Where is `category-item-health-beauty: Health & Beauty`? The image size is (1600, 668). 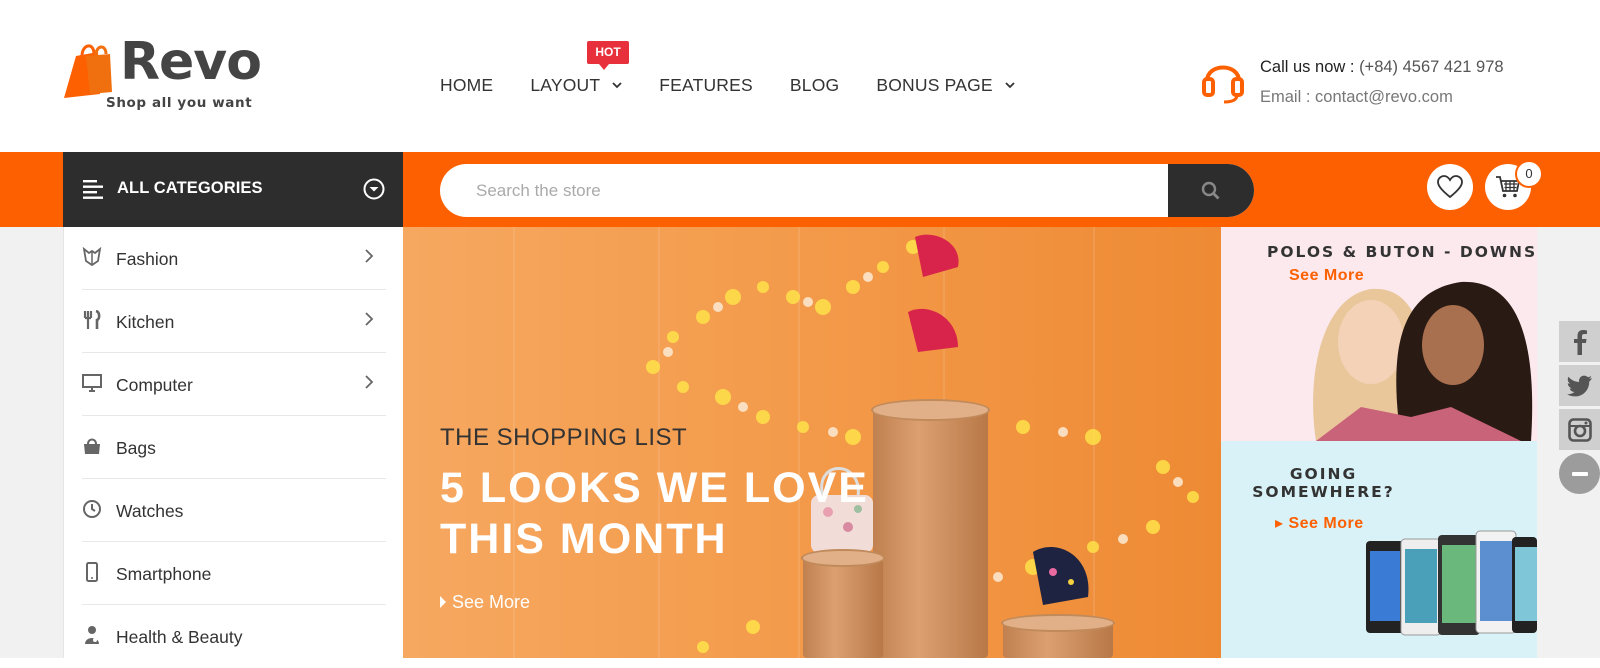 category-item-health-beauty: Health & Beauty is located at coordinates (234, 636).